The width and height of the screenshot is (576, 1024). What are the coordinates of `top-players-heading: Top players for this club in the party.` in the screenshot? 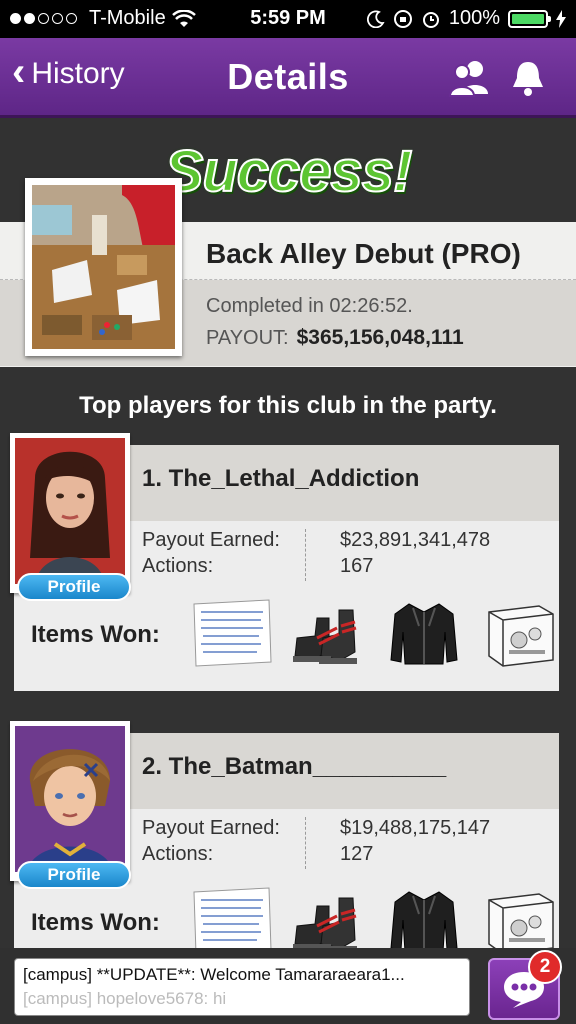 It's located at (288, 405).